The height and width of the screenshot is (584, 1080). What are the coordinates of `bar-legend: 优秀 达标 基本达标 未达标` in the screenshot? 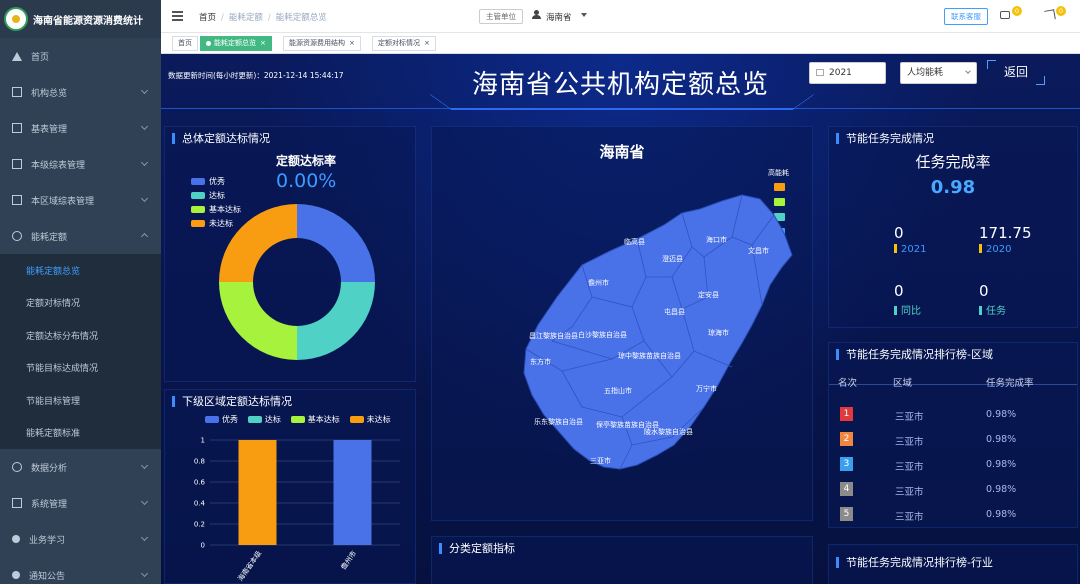 It's located at (301, 419).